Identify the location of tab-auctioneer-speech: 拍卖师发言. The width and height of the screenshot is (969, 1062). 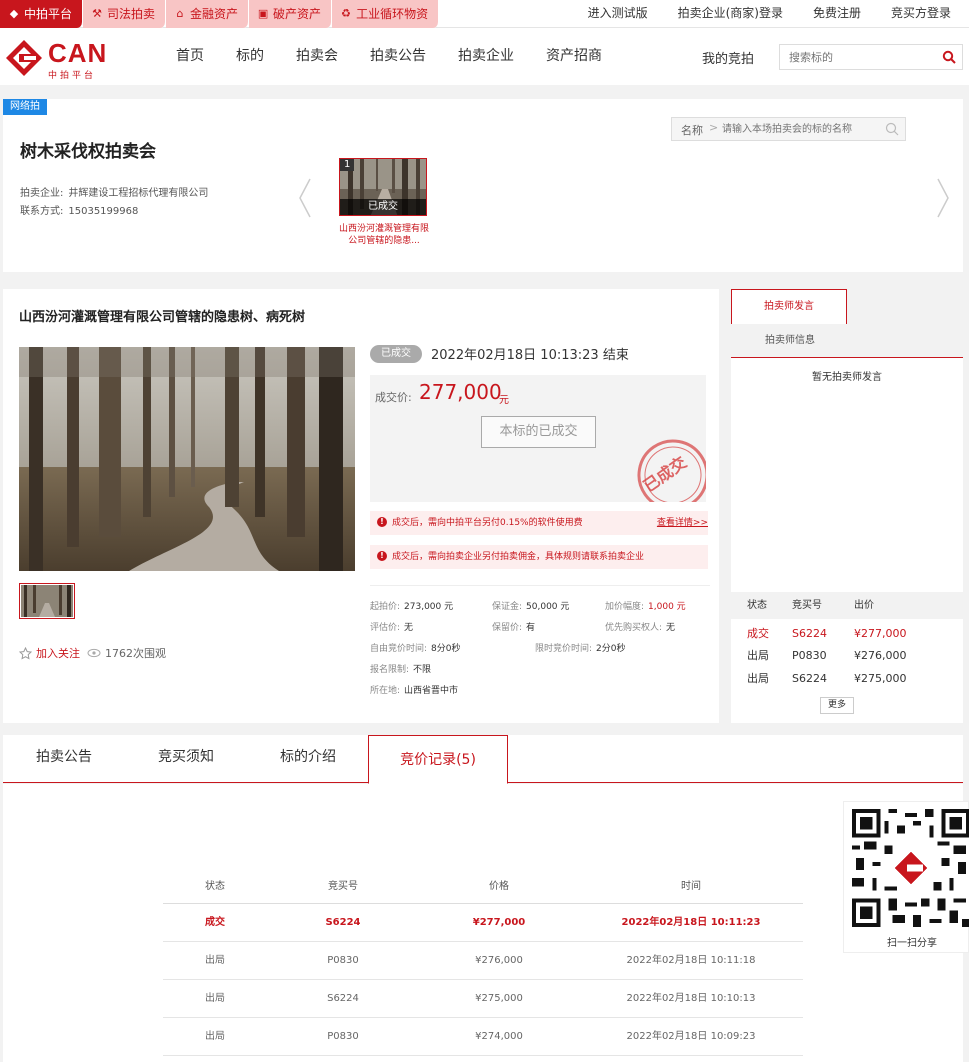
(789, 306).